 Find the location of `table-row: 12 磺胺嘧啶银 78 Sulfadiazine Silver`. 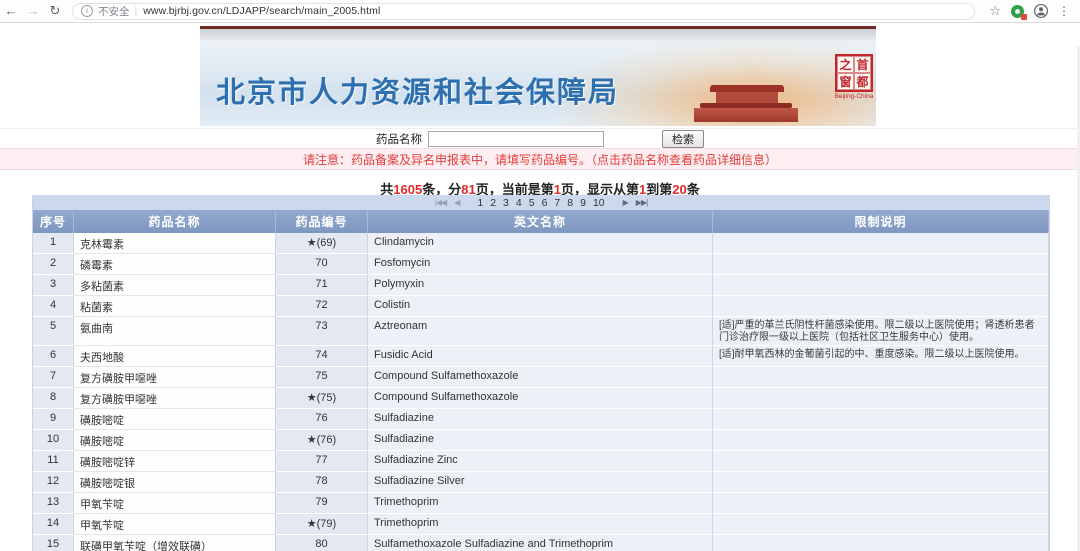

table-row: 12 磺胺嘧啶银 78 Sulfadiazine Silver is located at coordinates (541, 482).